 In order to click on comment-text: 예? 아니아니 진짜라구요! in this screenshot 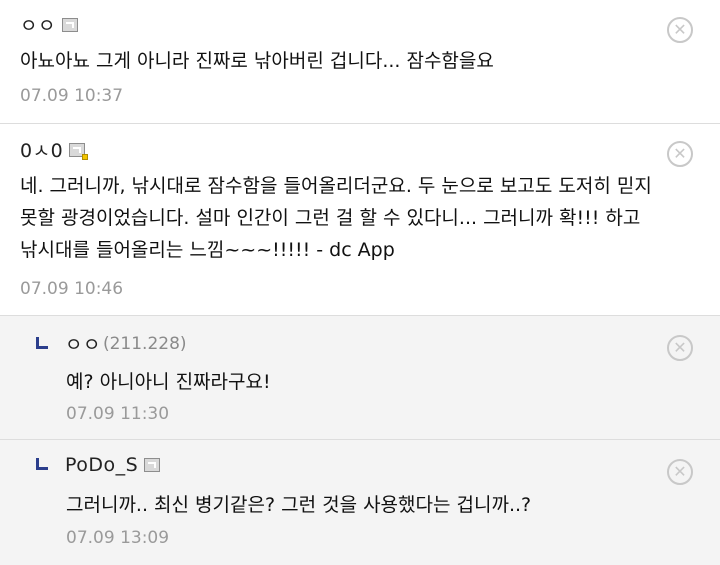, I will do `click(168, 382)`.